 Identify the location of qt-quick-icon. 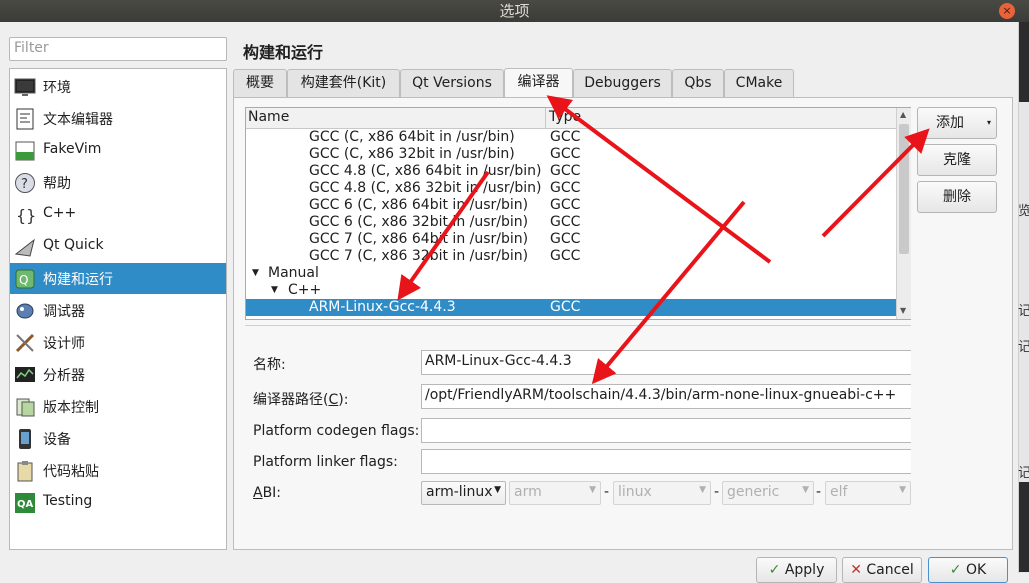
(24, 247).